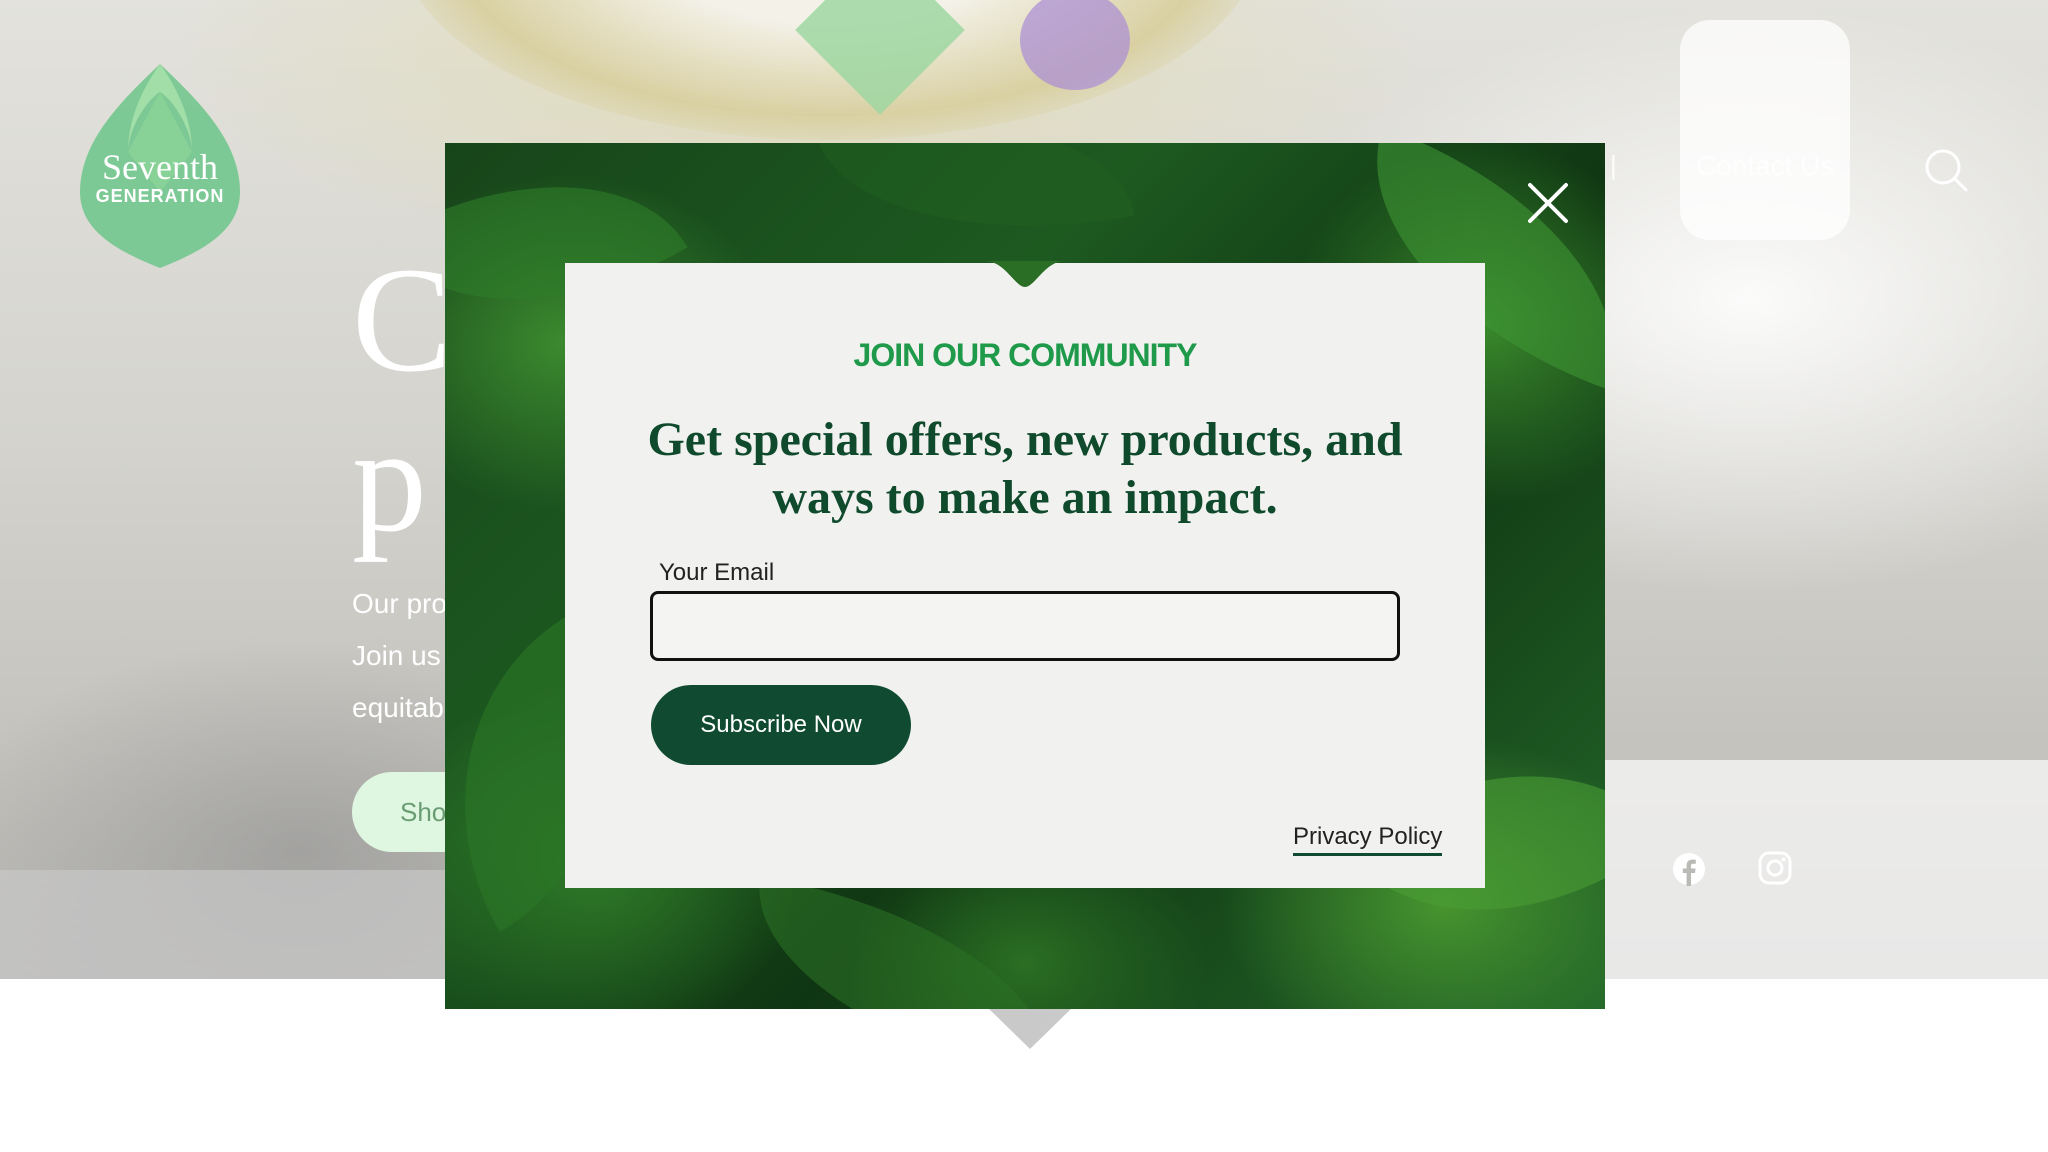  Describe the element at coordinates (160, 196) in the screenshot. I see `brand-name-line2: GENERATION` at that location.